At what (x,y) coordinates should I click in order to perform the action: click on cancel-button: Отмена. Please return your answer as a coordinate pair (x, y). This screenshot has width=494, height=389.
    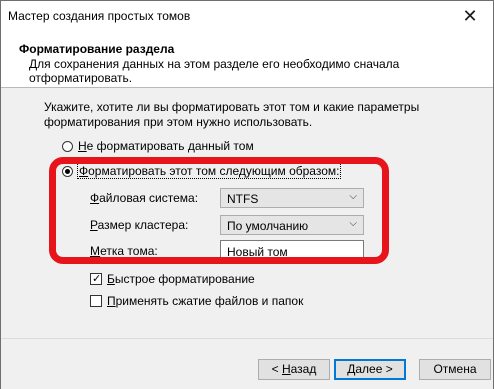
    Looking at the image, I should click on (455, 369).